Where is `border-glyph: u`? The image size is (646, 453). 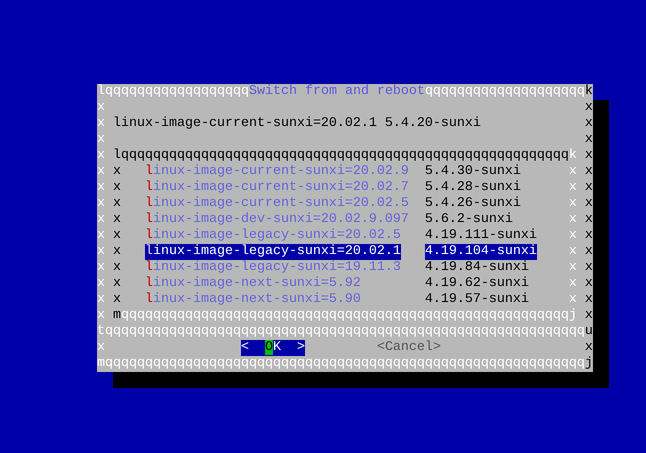 border-glyph: u is located at coordinates (588, 332).